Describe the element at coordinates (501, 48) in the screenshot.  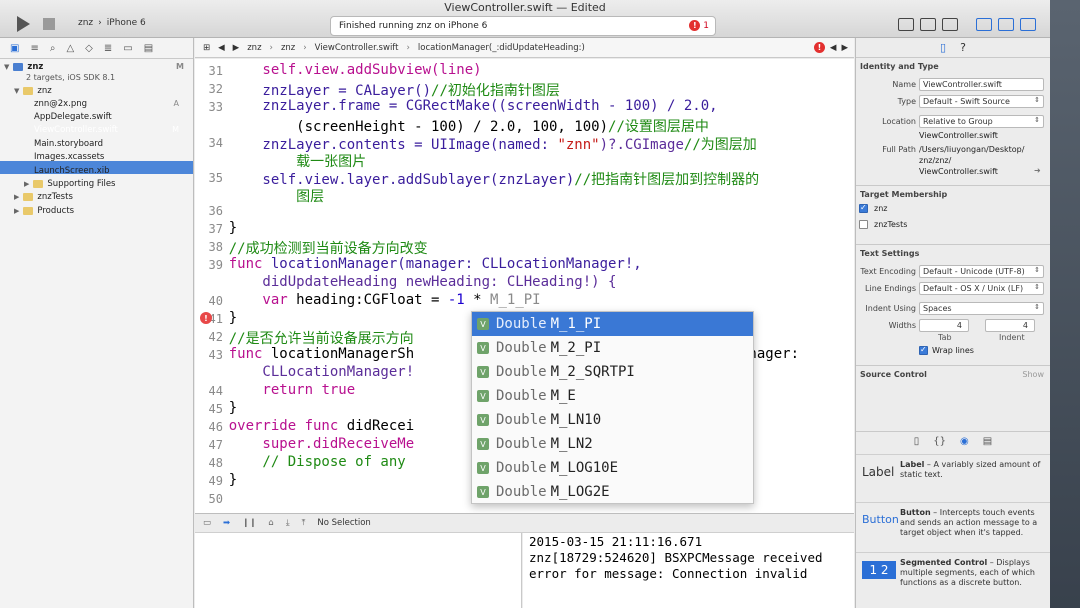
I see `breadcrumb-method: locationManager(_:didUpdateHeading:)` at that location.